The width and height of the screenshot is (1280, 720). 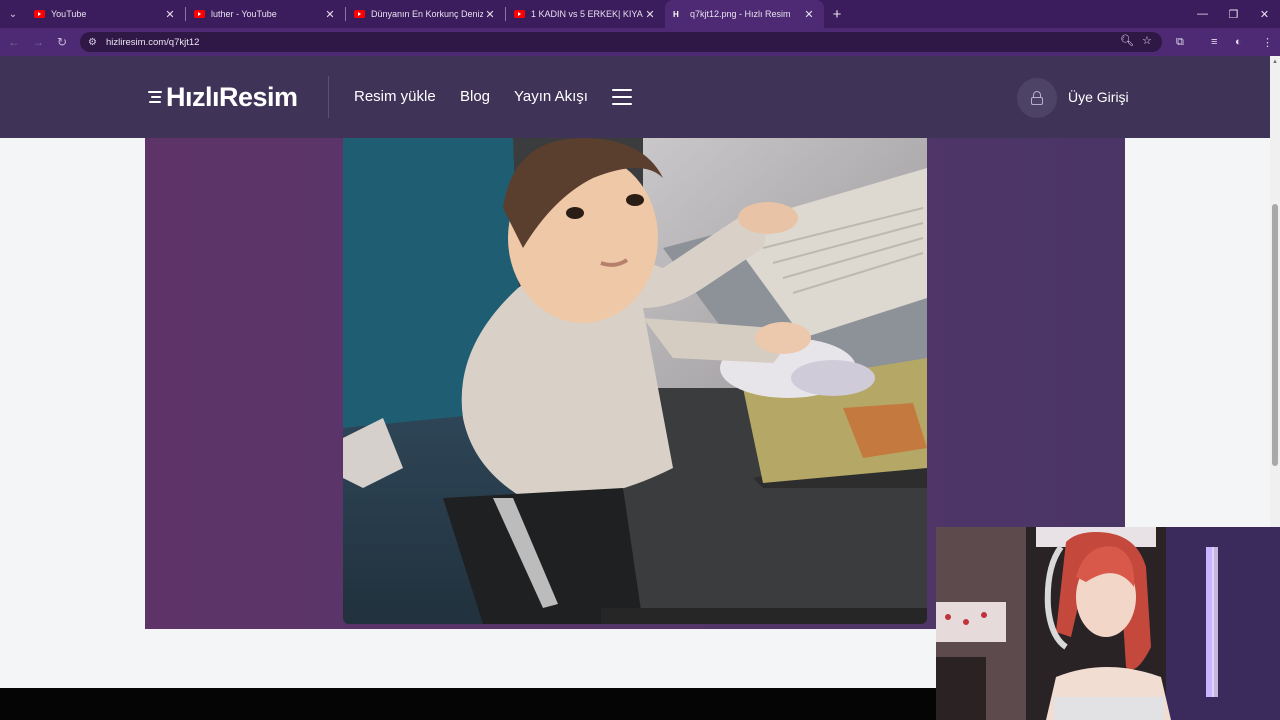 I want to click on lock-icon, so click(x=1037, y=98).